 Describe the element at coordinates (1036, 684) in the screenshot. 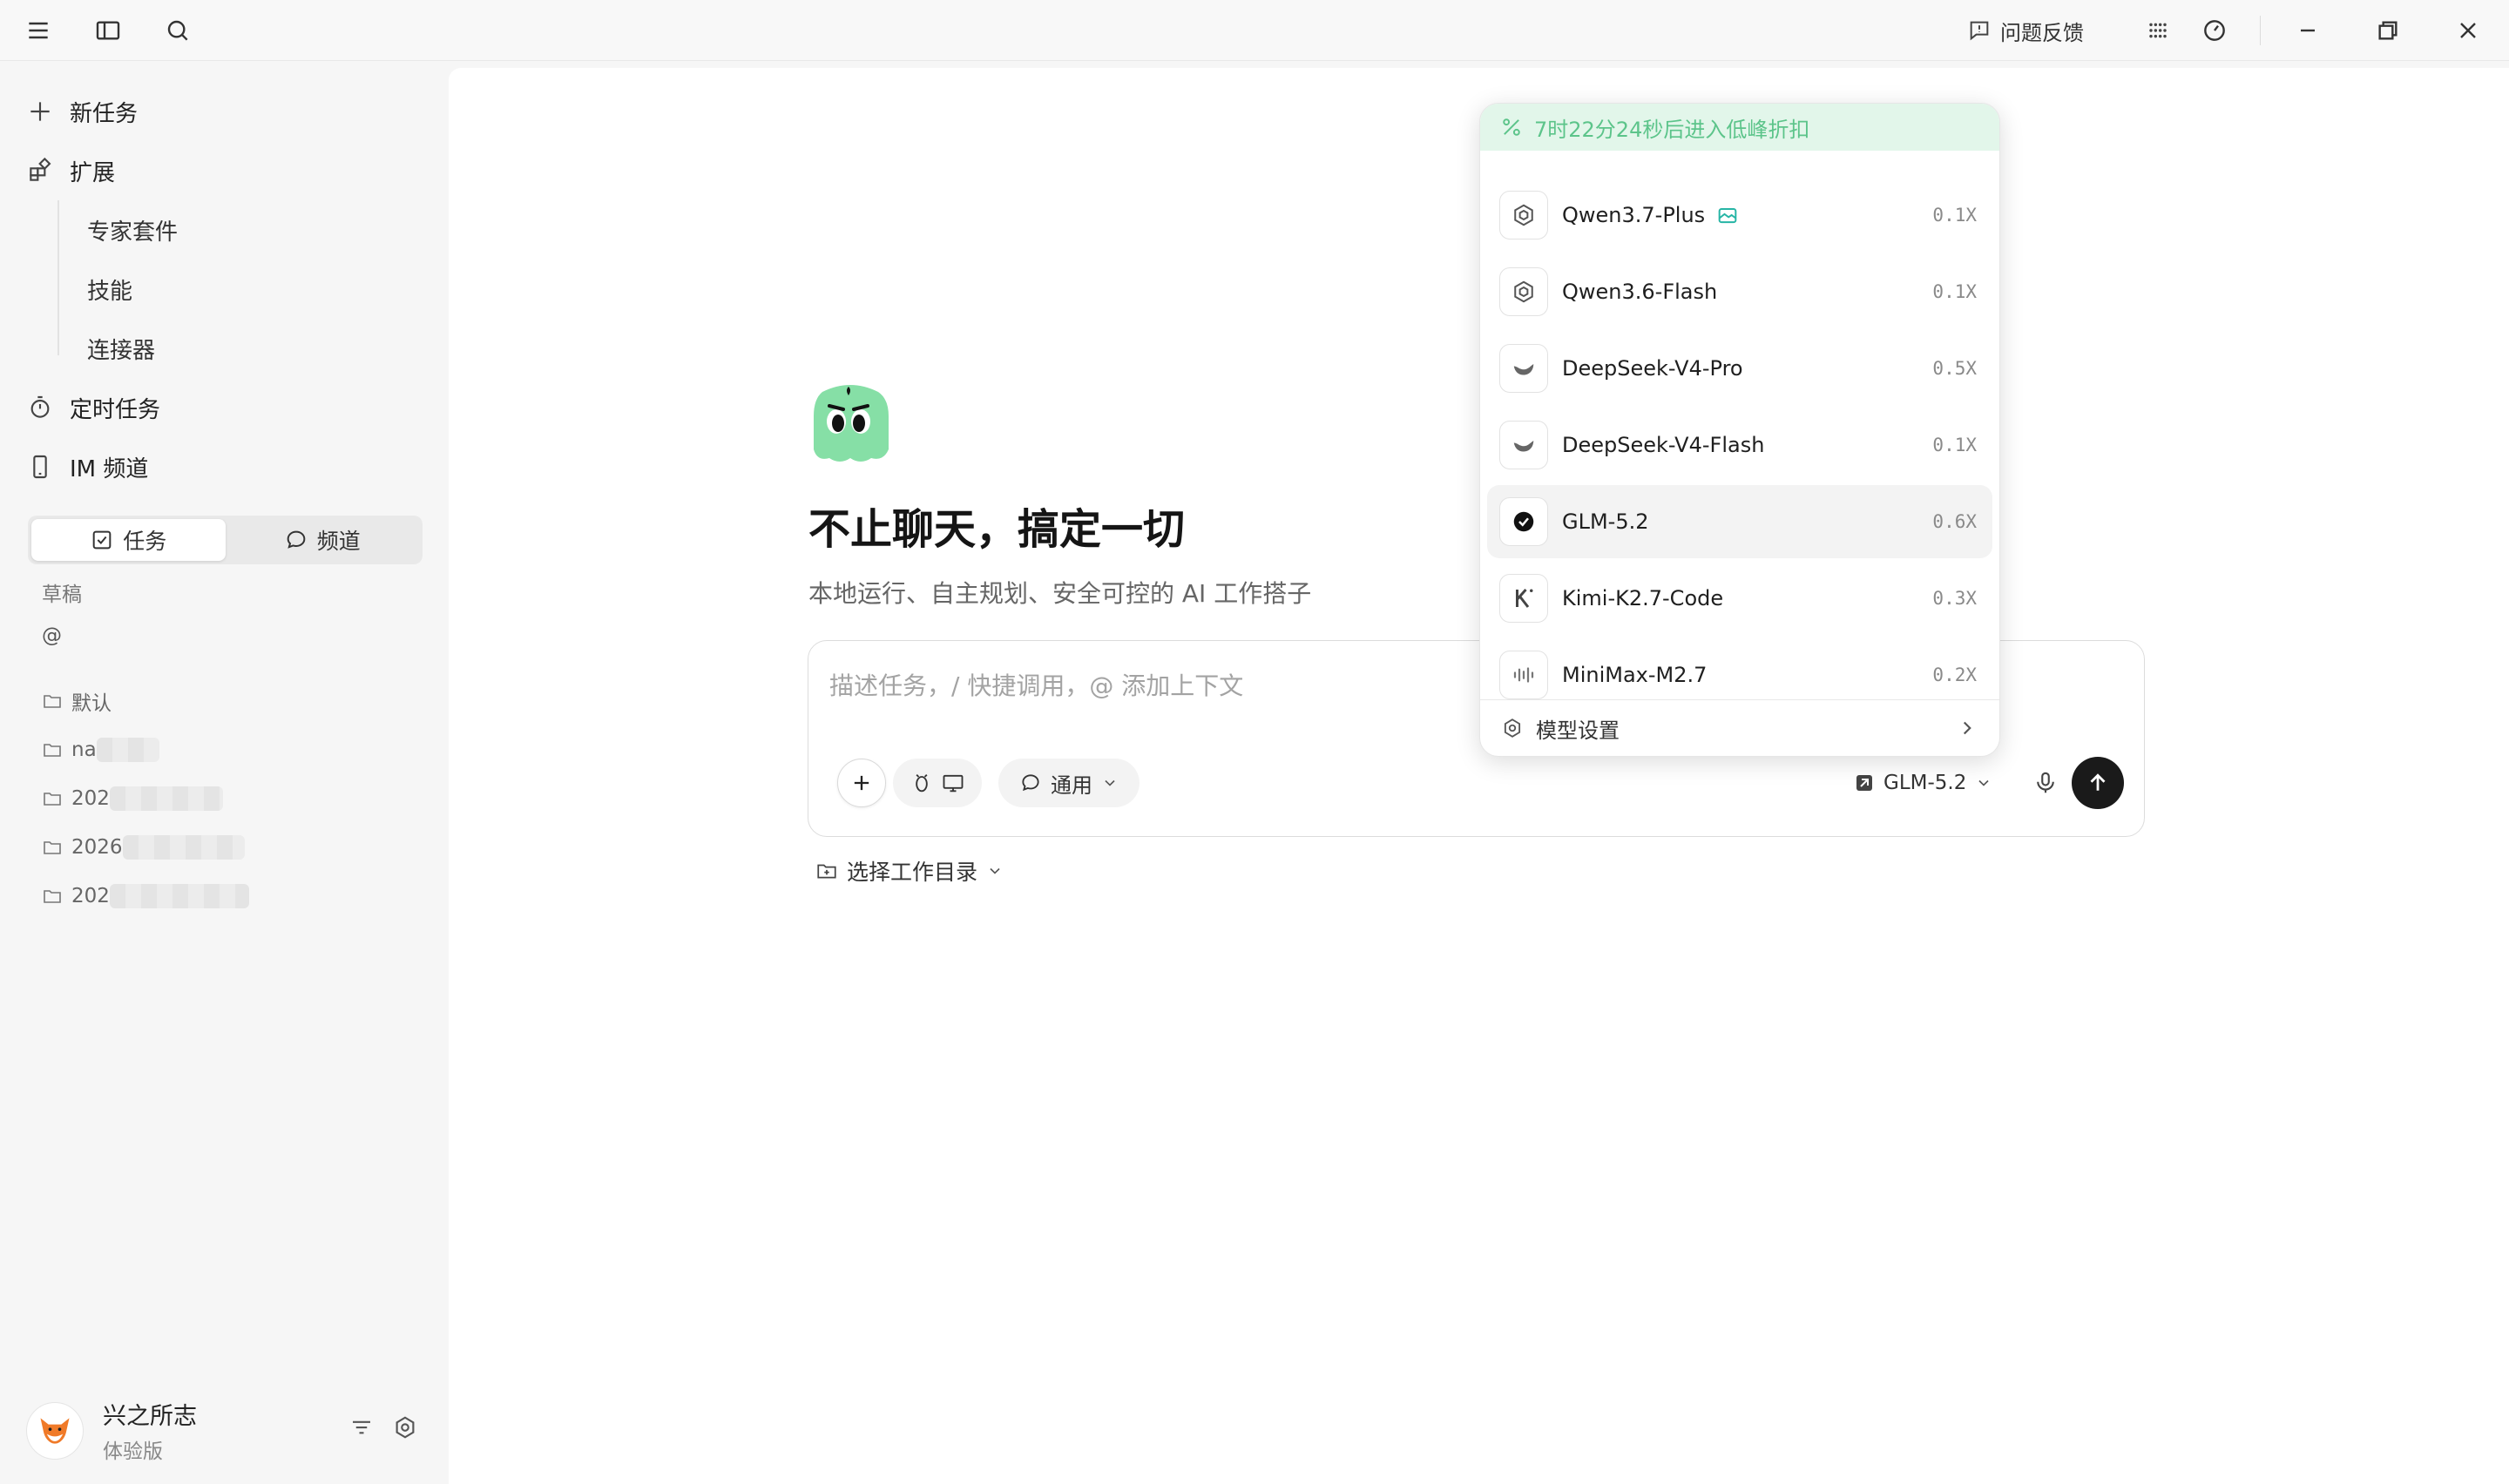

I see `task-input: 描述任务，/ 快捷调用，@ 添加上下文` at that location.